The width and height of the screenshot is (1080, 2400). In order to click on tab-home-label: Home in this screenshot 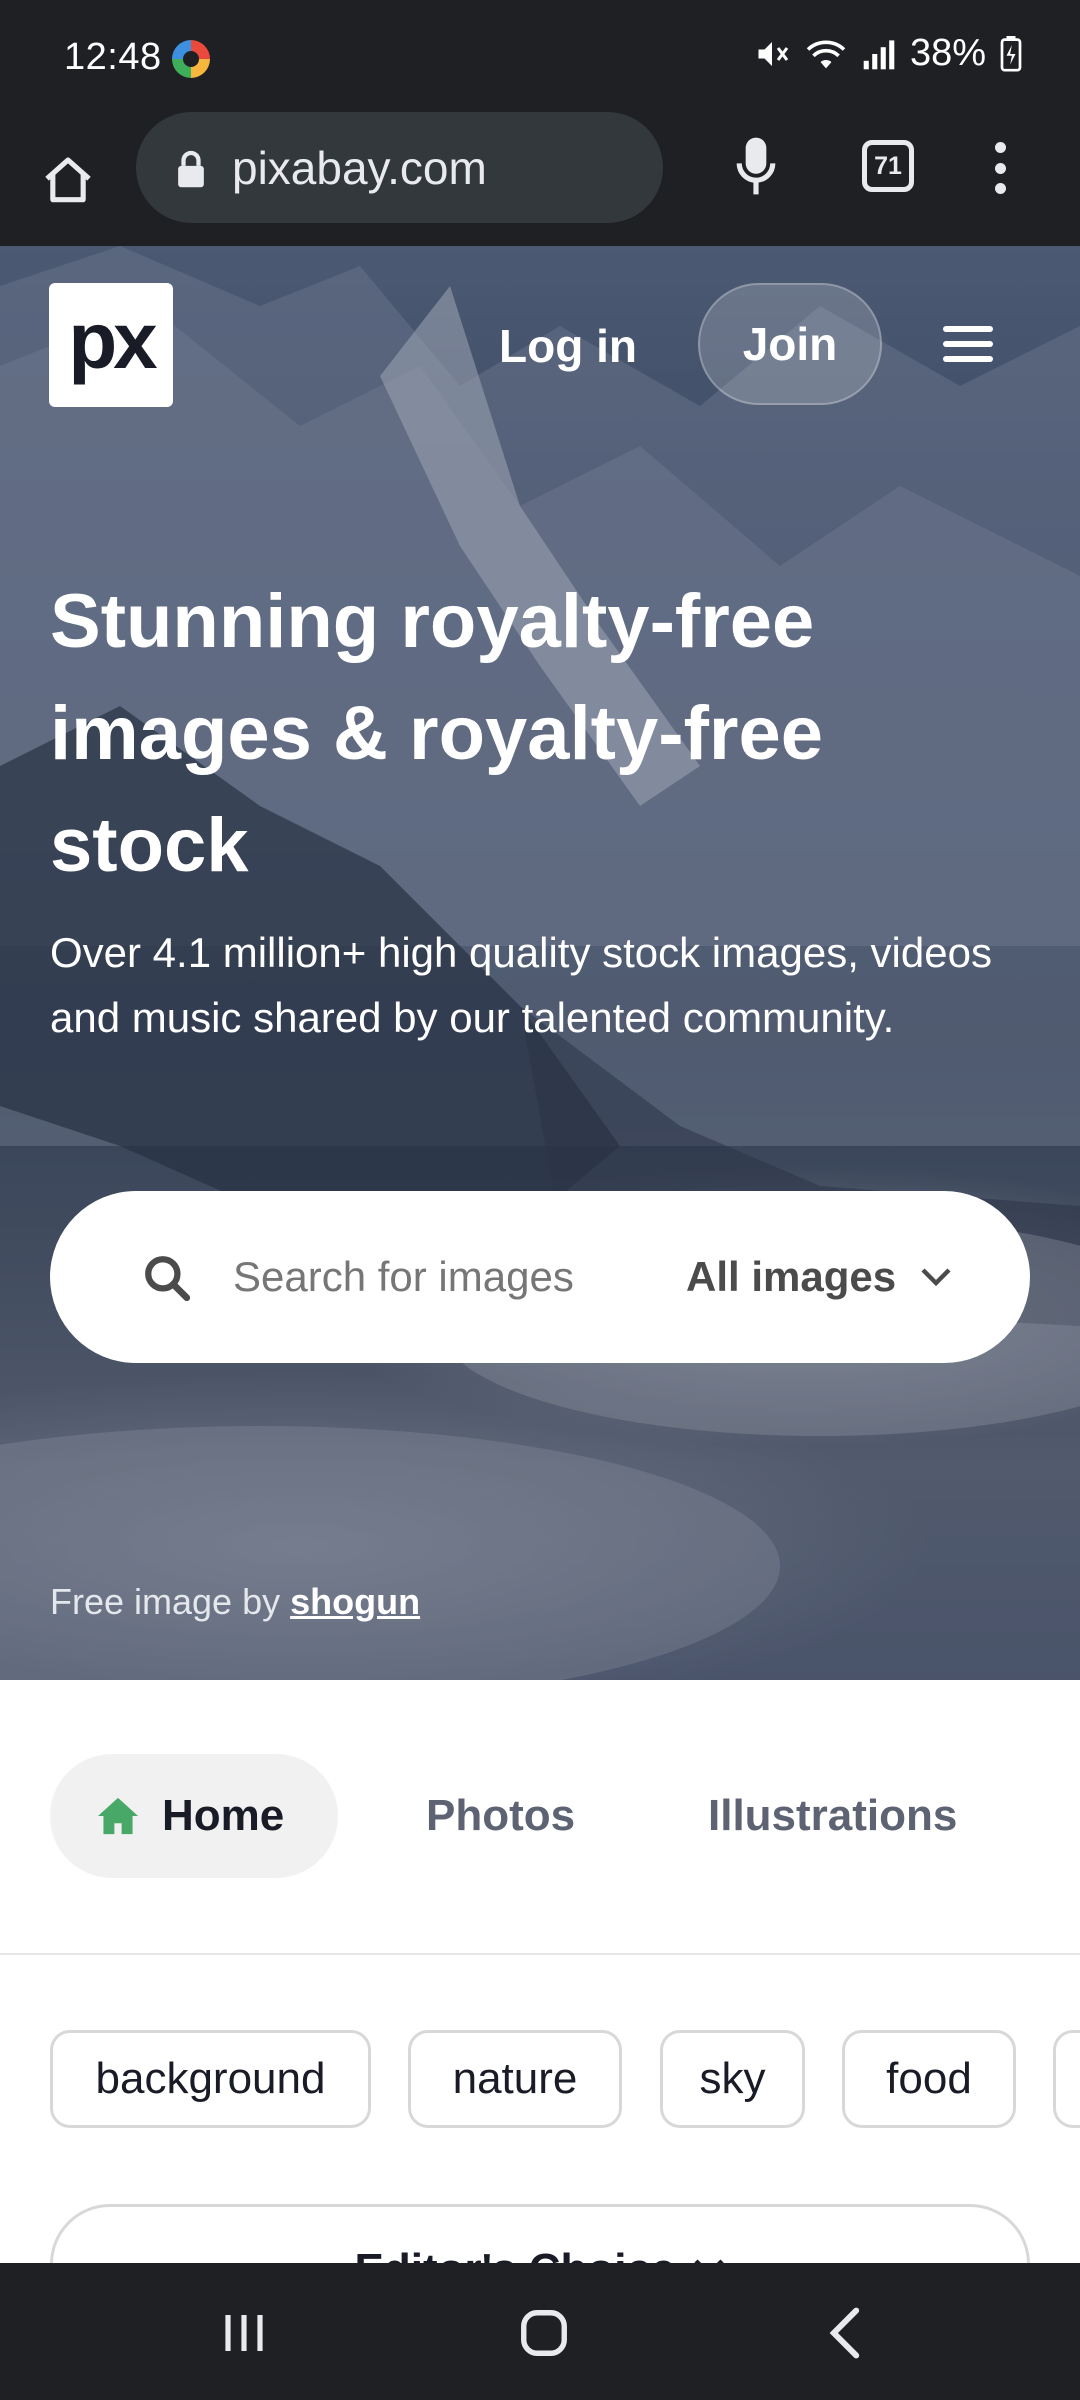, I will do `click(223, 1815)`.